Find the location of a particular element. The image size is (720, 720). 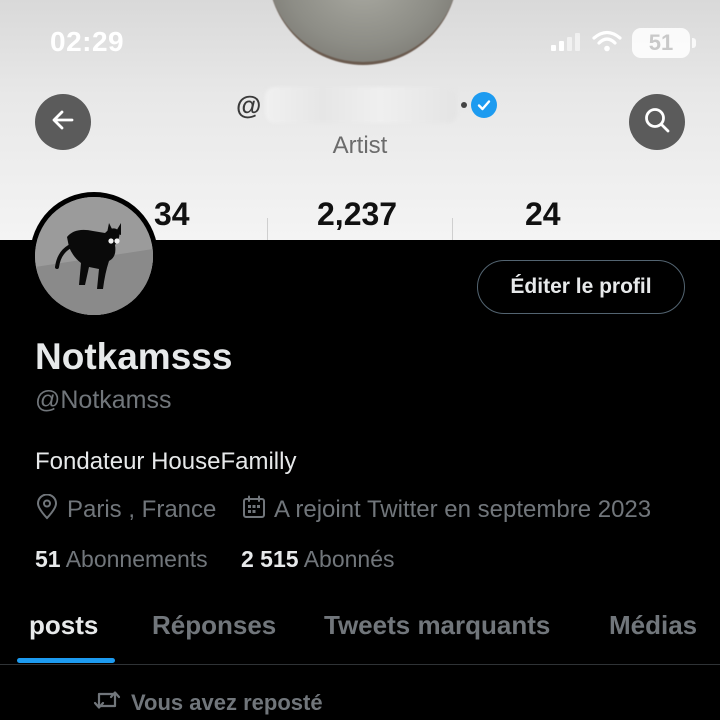

banner-at-symbol: @ is located at coordinates (249, 104).